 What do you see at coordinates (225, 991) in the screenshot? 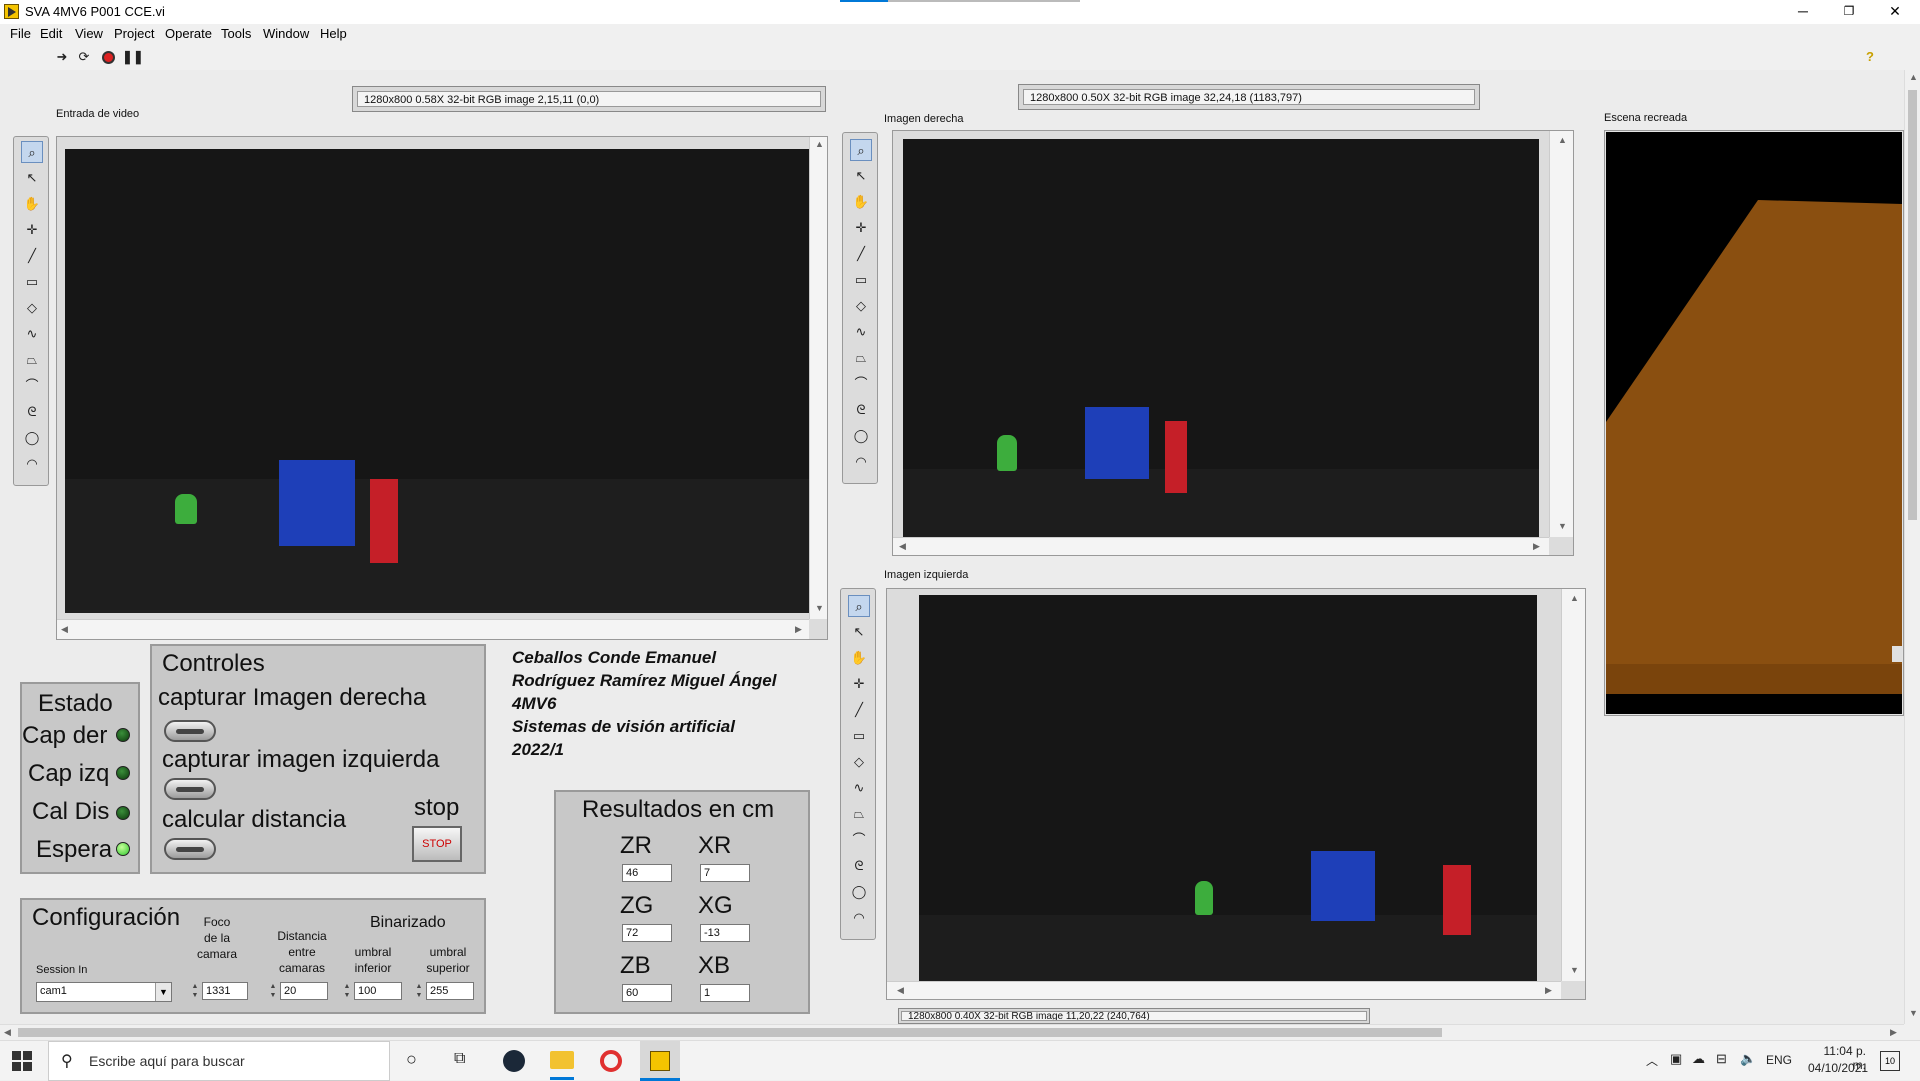
I see `foco-value: 1331` at bounding box center [225, 991].